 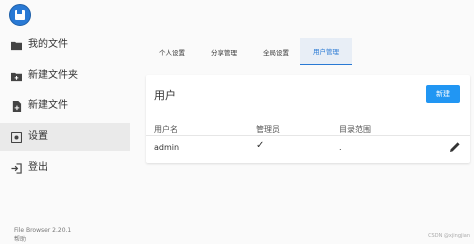 What do you see at coordinates (53, 75) in the screenshot?
I see `sidebar-item-label: 新建文件夹` at bounding box center [53, 75].